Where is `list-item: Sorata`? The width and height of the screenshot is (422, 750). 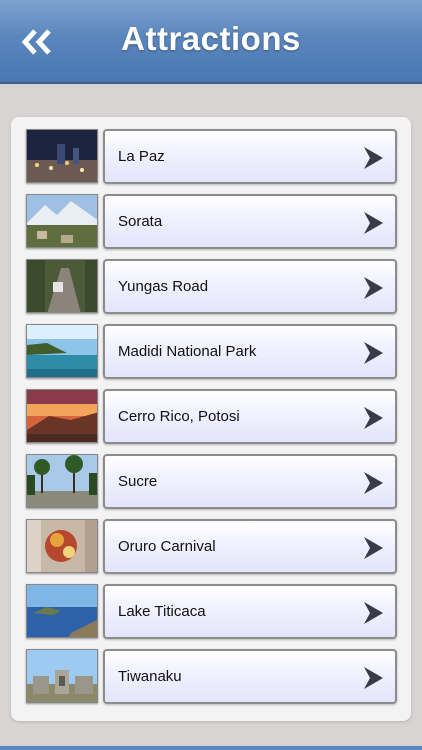 list-item: Sorata is located at coordinates (211, 222).